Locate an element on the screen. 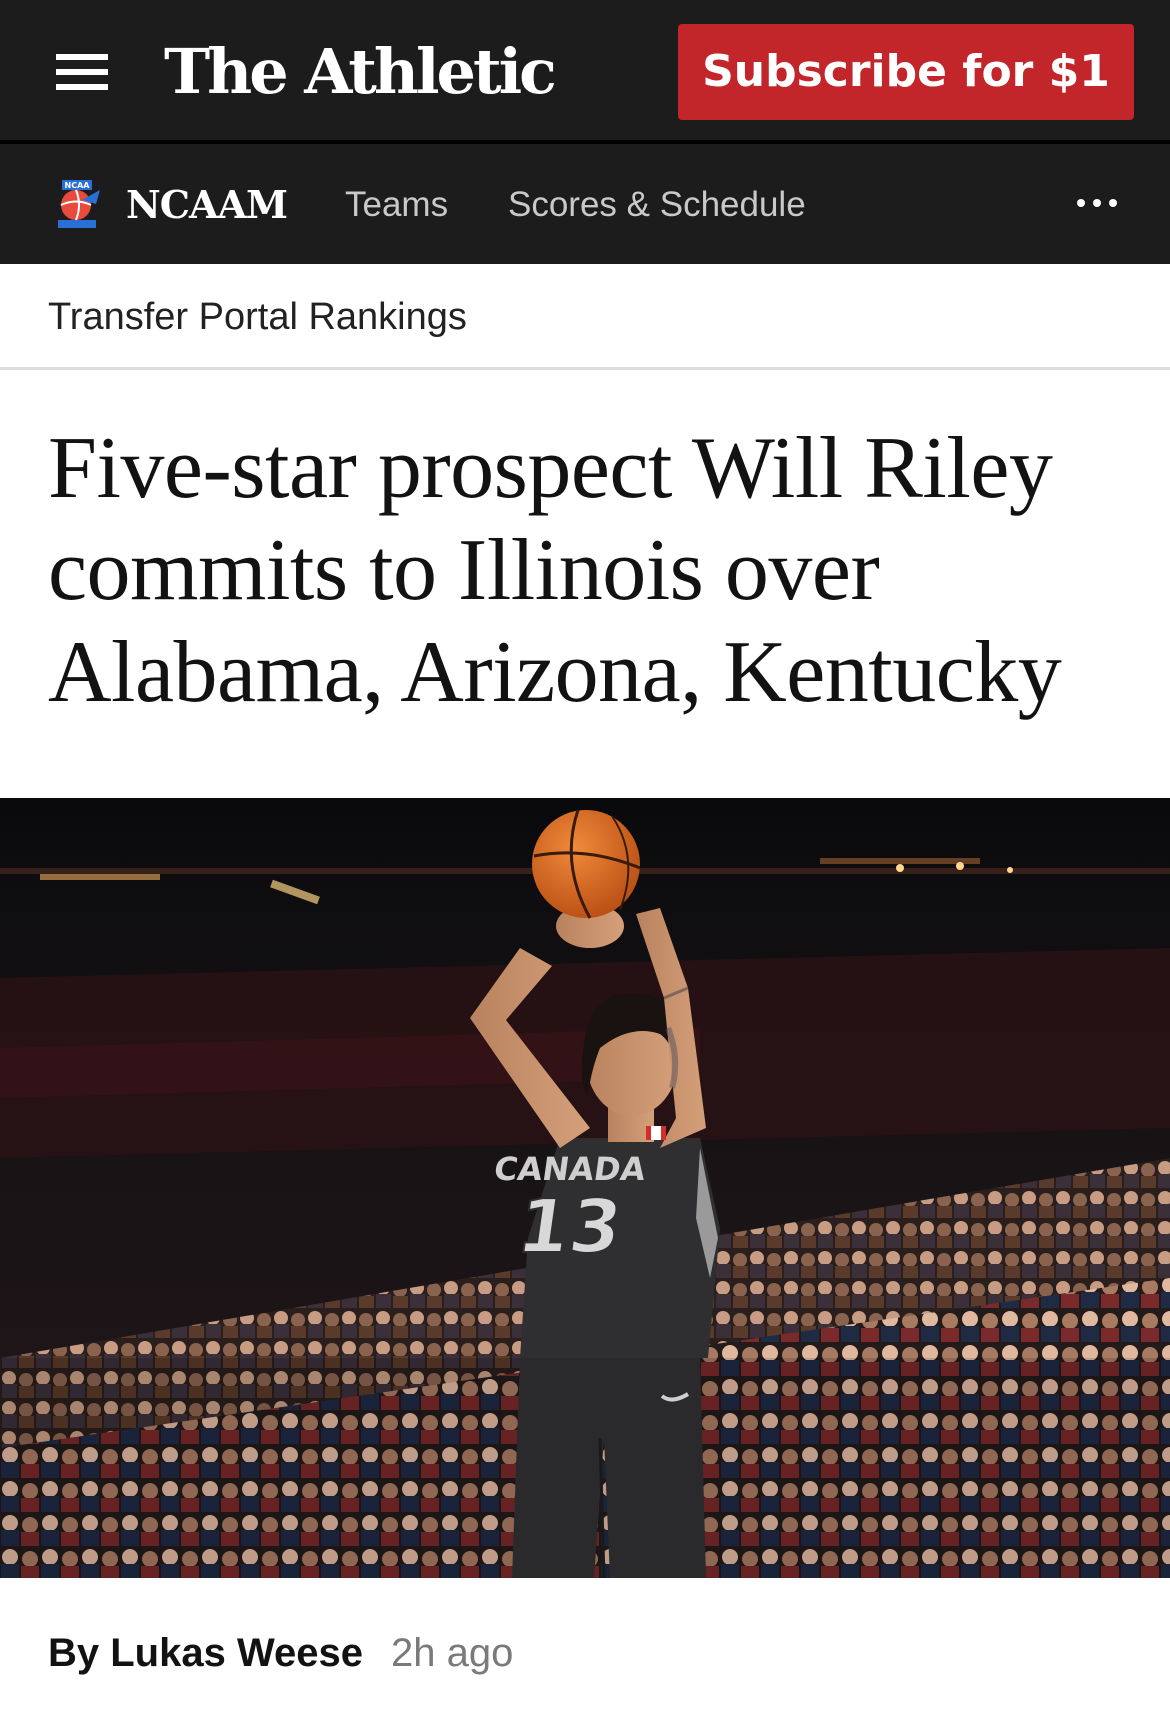  article-byline: By Lukas Weese 2h ago is located at coordinates (280, 1653).